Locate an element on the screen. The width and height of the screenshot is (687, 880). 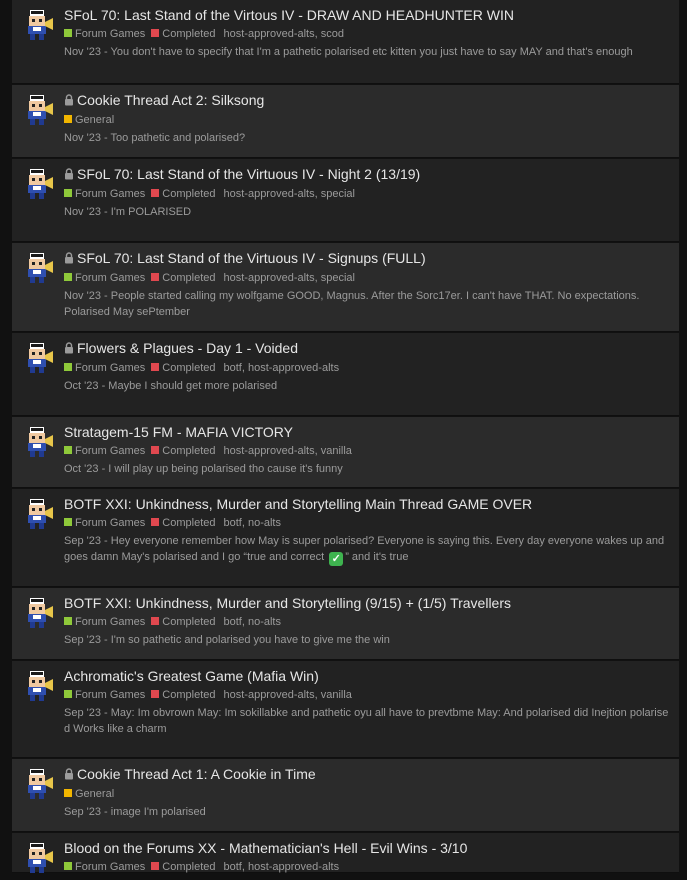
check-mark-icon: ✓ is located at coordinates (336, 559).